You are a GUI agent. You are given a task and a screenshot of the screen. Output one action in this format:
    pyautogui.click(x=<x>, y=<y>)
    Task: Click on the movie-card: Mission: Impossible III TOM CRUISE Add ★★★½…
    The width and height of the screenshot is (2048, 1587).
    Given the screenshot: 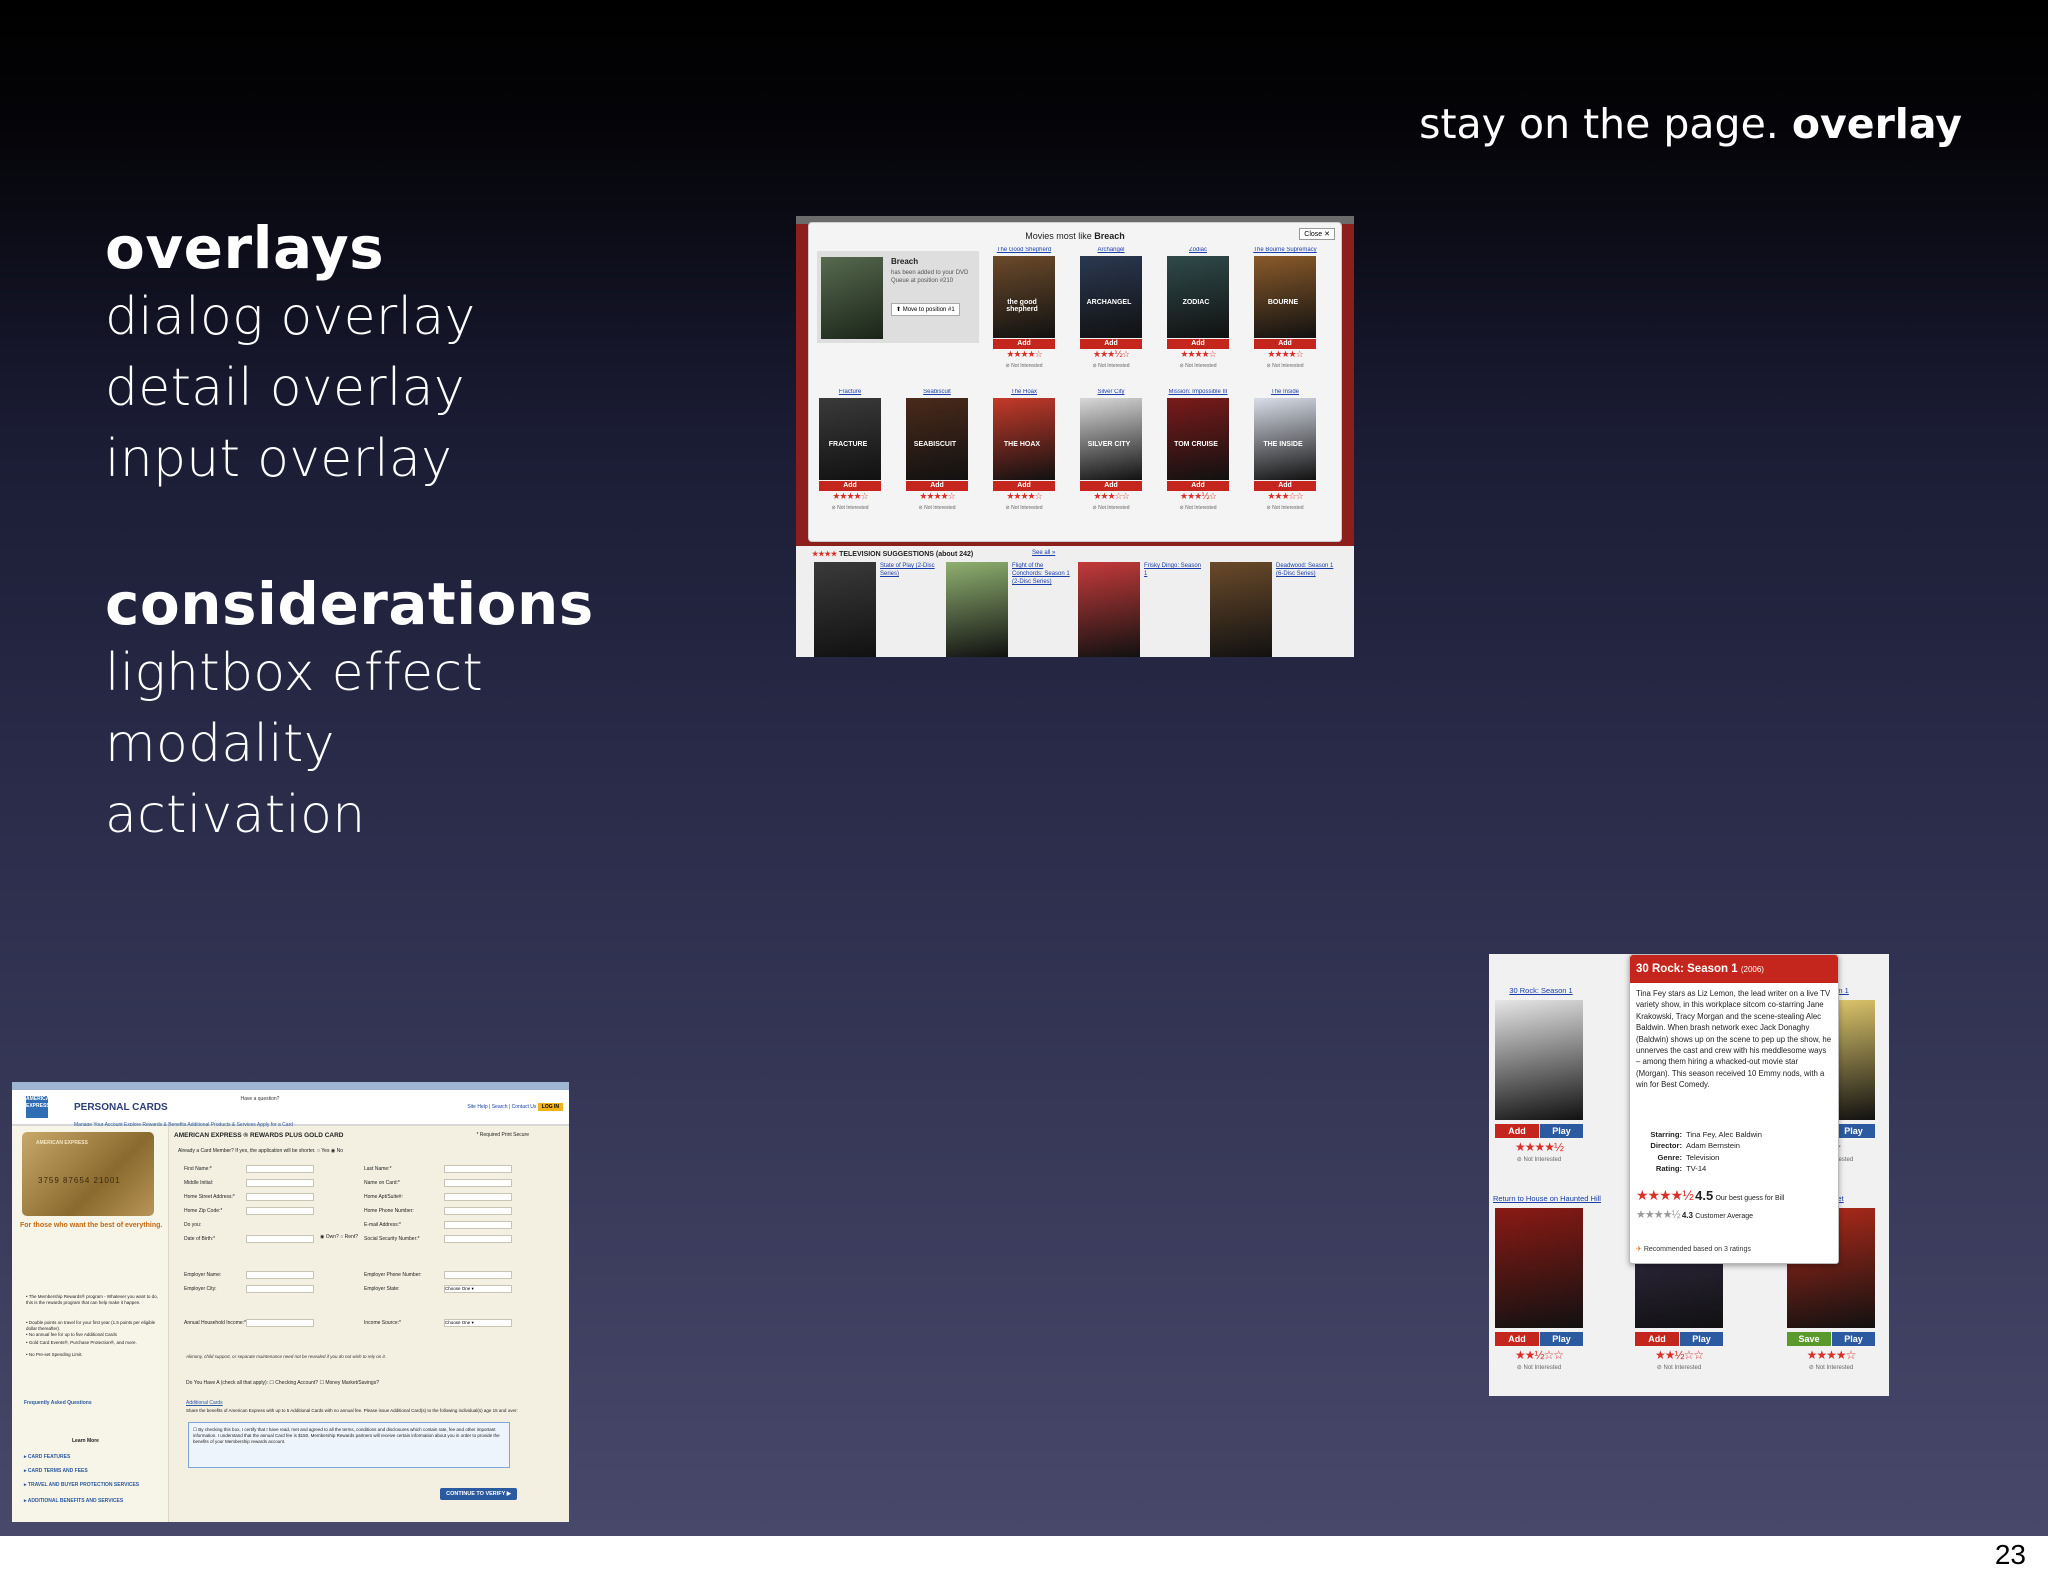 What is the action you would take?
    pyautogui.click(x=1198, y=459)
    